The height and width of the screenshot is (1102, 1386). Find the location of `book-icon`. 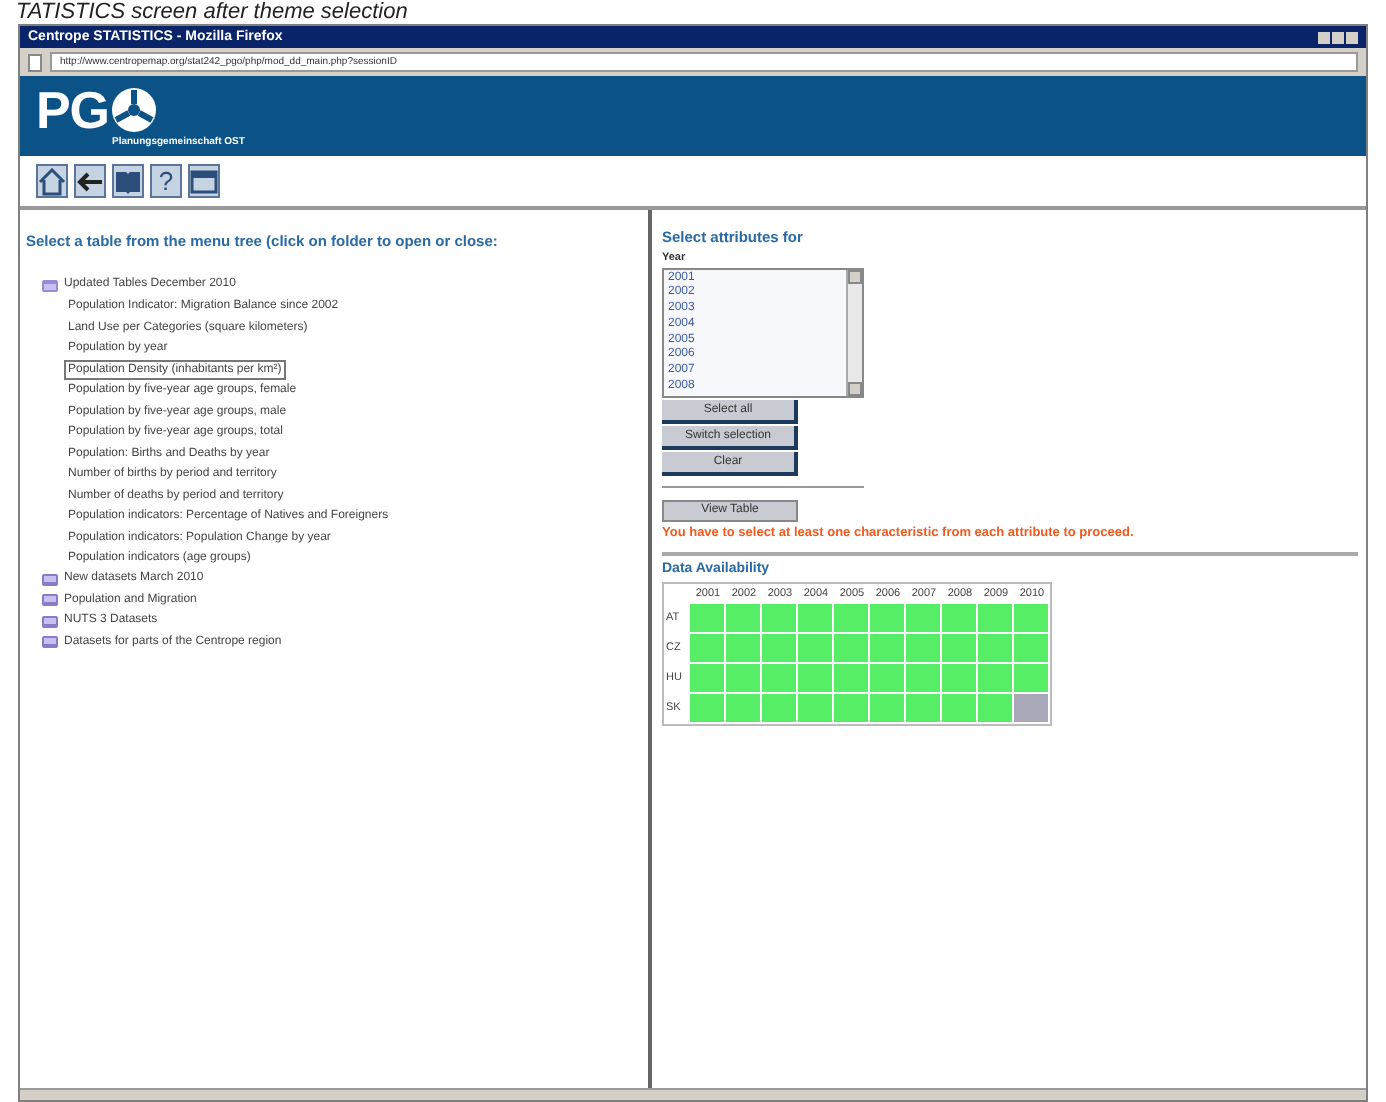

book-icon is located at coordinates (128, 181).